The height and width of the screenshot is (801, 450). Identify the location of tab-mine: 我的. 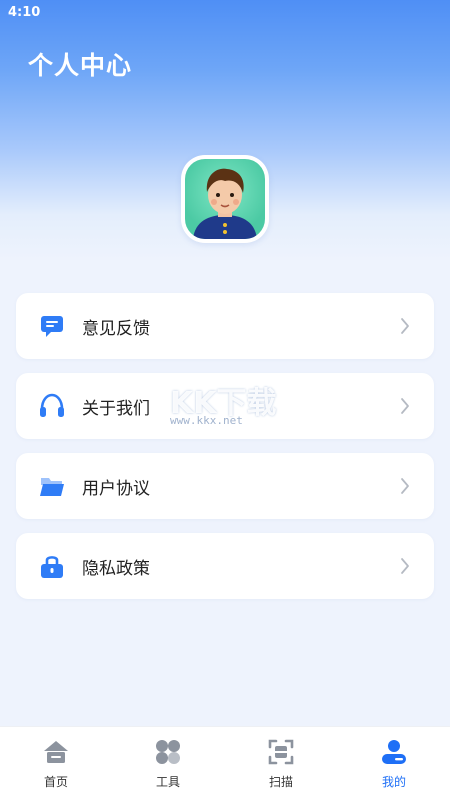
(394, 764).